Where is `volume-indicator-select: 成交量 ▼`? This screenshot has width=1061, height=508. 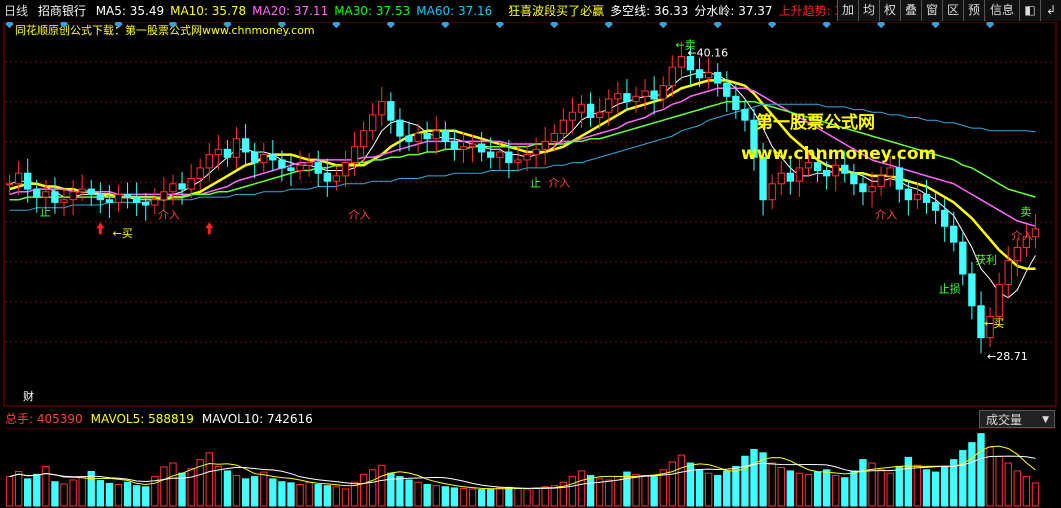 volume-indicator-select: 成交量 ▼ is located at coordinates (1017, 419).